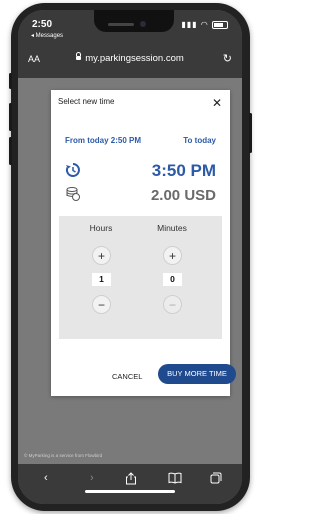 This screenshot has width=320, height=514. Describe the element at coordinates (172, 304) in the screenshot. I see `minutes-decrement-button: −` at that location.